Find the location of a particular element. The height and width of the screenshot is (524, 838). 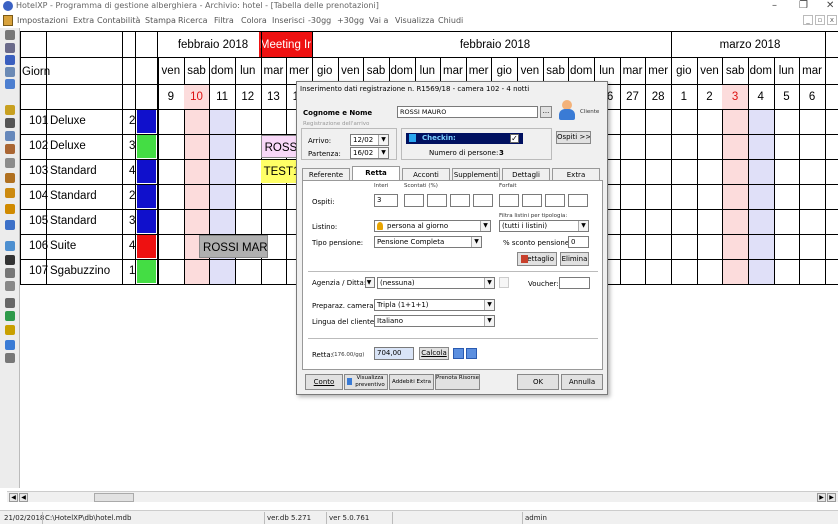

listino-select: persona al giorno ▼ is located at coordinates (432, 226).